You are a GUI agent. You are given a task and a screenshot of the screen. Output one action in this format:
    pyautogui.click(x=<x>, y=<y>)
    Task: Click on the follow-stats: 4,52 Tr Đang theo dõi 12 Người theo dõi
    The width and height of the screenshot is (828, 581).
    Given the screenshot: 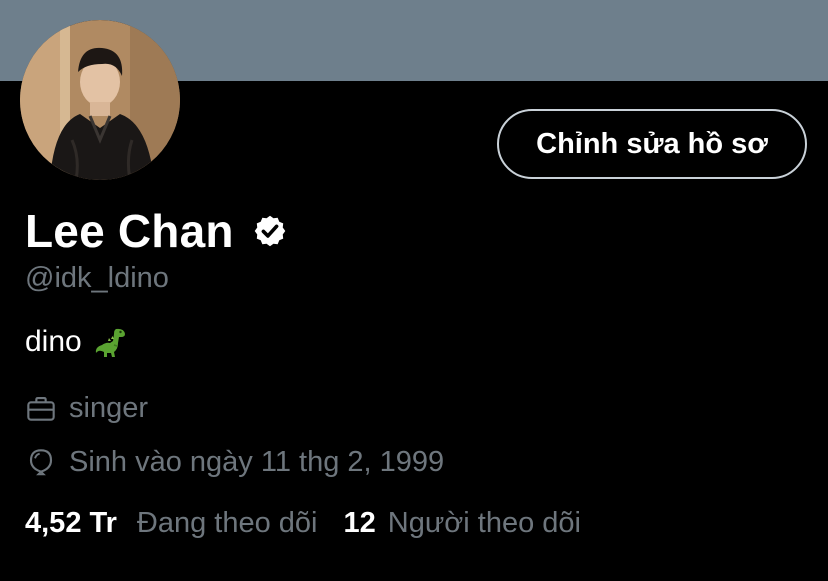 What is the action you would take?
    pyautogui.click(x=303, y=523)
    